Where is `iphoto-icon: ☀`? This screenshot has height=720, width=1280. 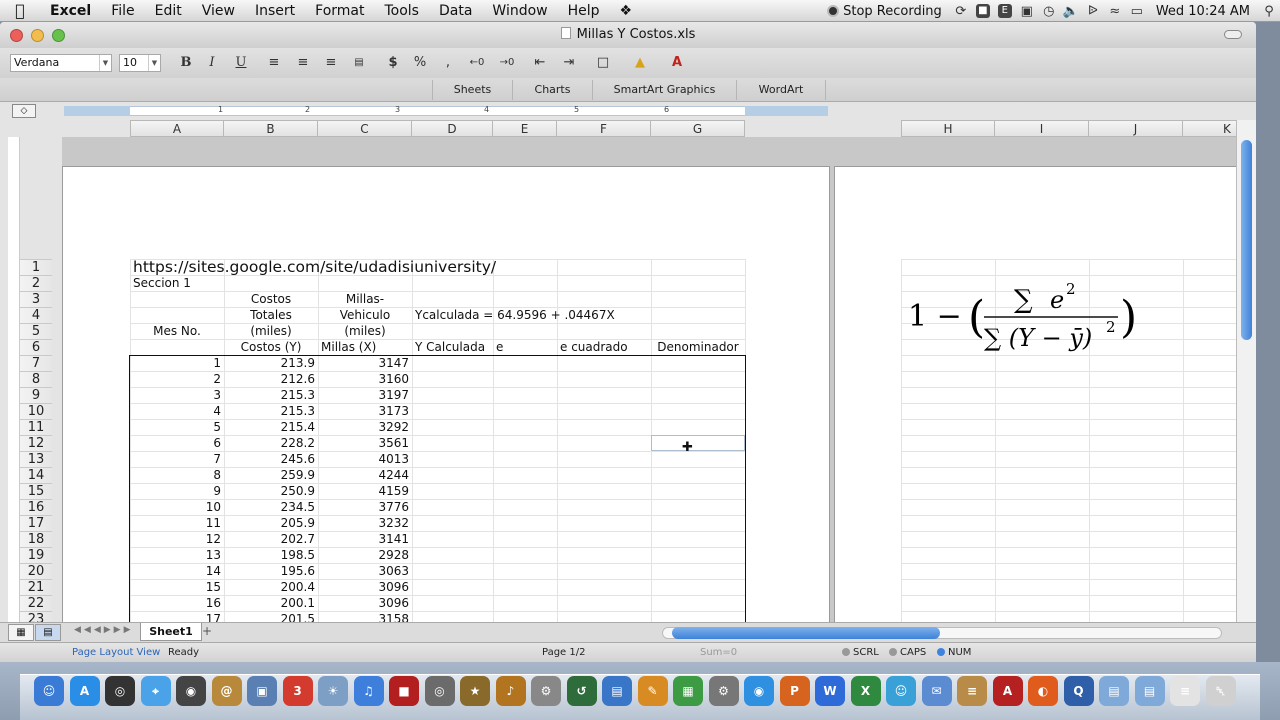 iphoto-icon: ☀ is located at coordinates (333, 691).